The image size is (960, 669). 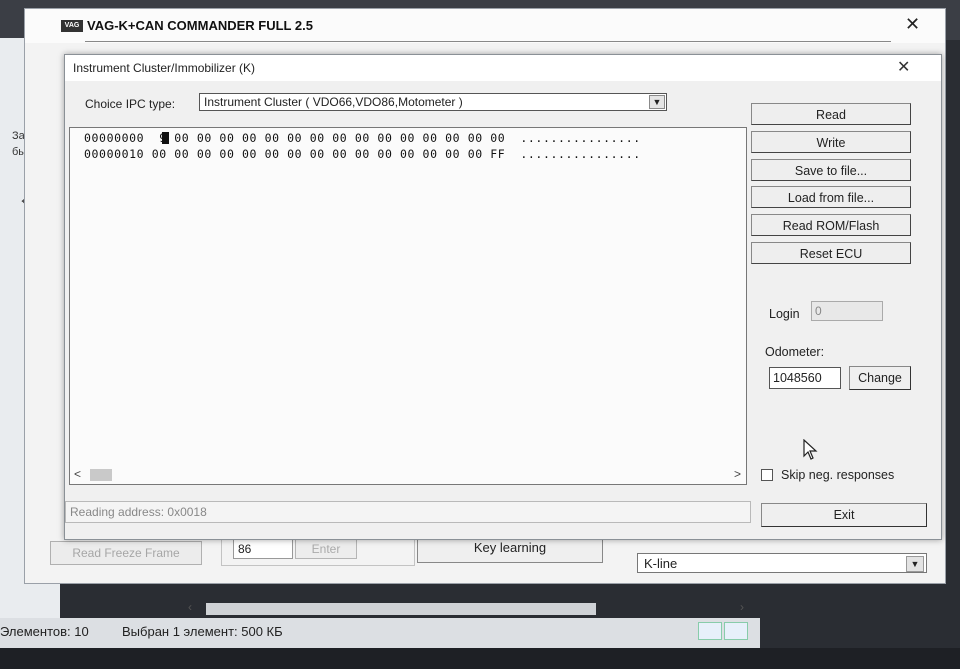 What do you see at coordinates (263, 549) in the screenshot?
I see `value-field: 86` at bounding box center [263, 549].